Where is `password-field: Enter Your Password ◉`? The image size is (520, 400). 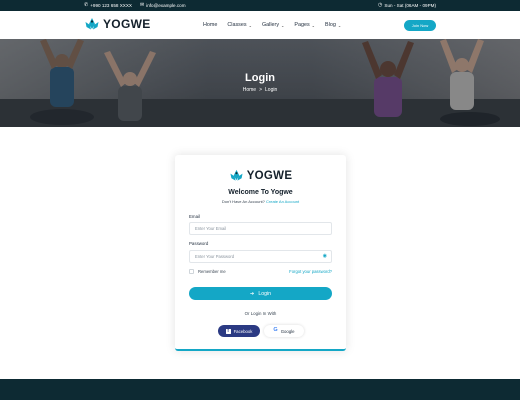
password-field: Enter Your Password ◉ is located at coordinates (260, 256).